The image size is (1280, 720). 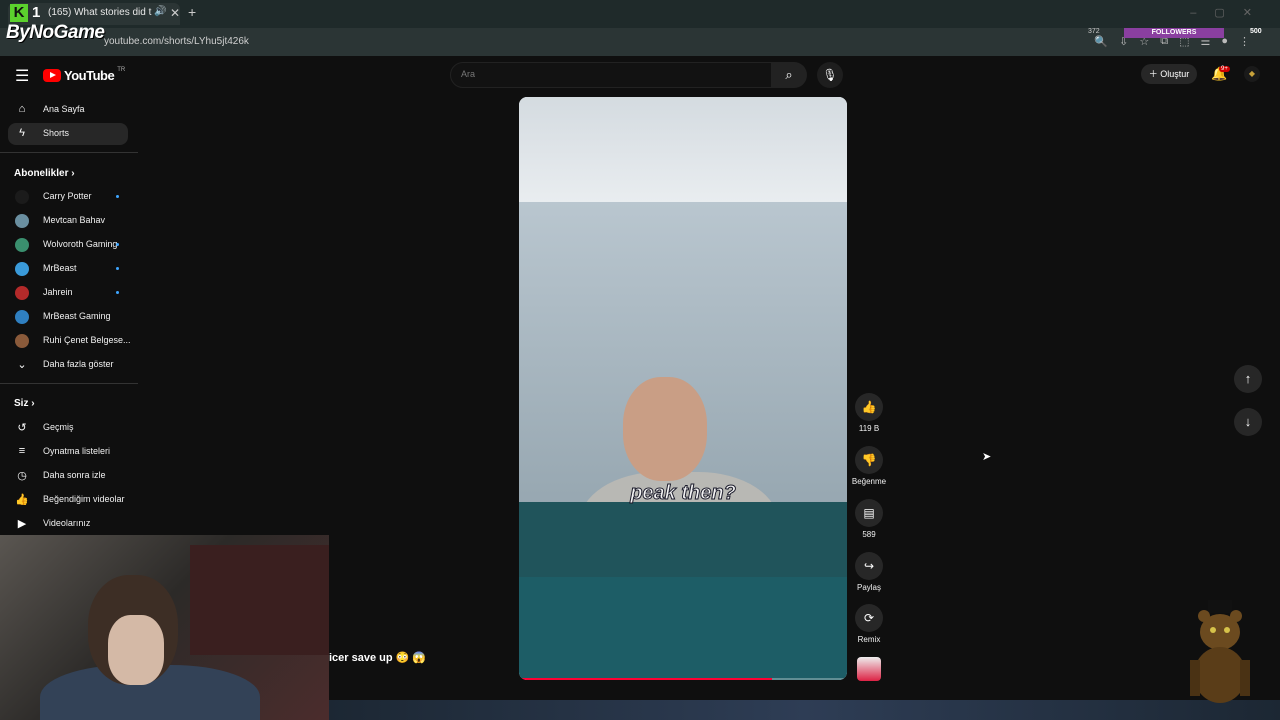 I want to click on remix-action: ⟳ Remix, so click(x=869, y=624).